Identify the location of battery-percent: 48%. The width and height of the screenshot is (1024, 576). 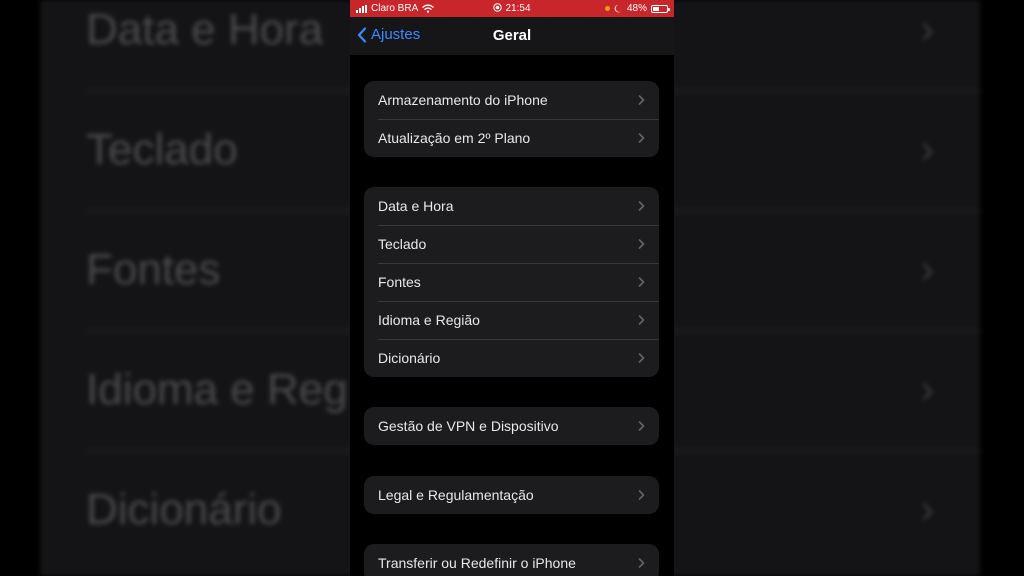
(636, 8).